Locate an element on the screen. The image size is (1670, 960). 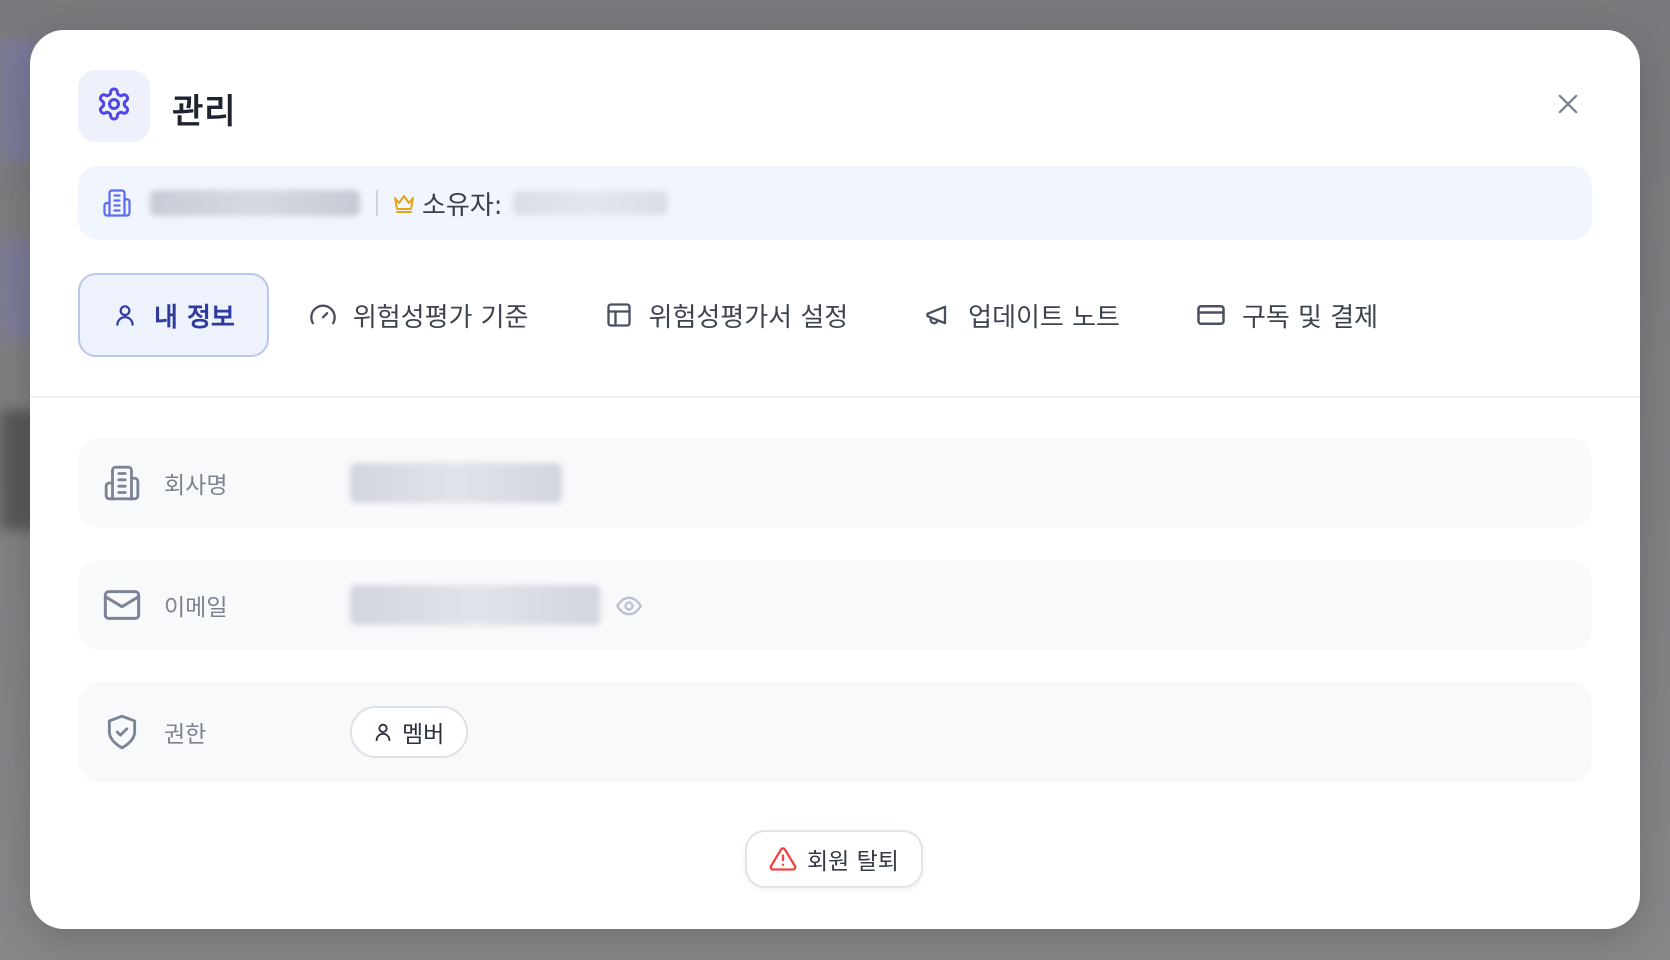
role-value: 멤버 is located at coordinates (423, 735).